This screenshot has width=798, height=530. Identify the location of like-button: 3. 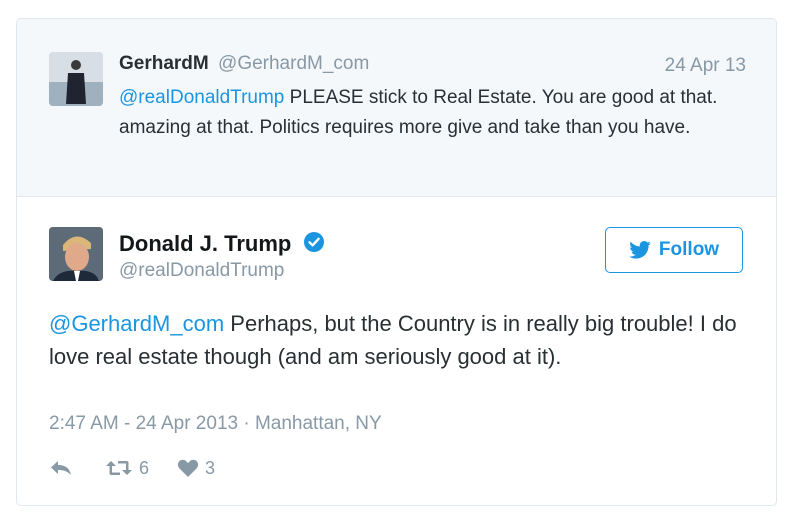
(196, 468).